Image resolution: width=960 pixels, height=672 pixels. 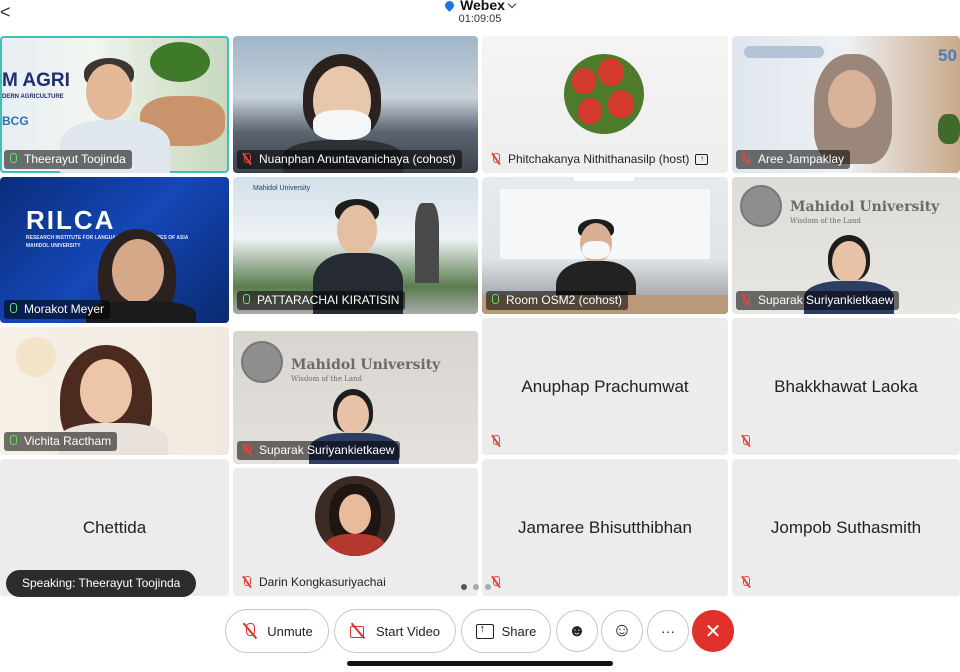 What do you see at coordinates (114, 527) in the screenshot?
I see `participant-name-placeholder: Chettida` at bounding box center [114, 527].